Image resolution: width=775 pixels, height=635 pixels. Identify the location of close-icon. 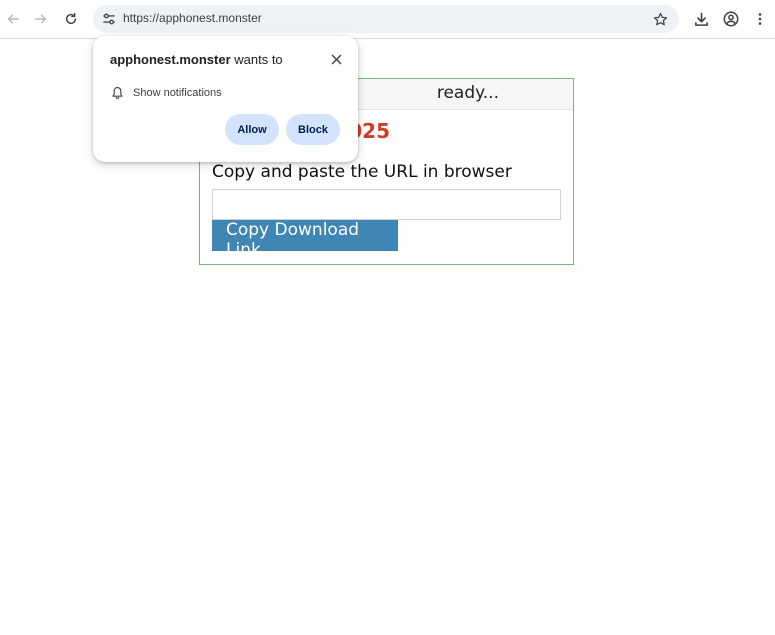
(336, 59).